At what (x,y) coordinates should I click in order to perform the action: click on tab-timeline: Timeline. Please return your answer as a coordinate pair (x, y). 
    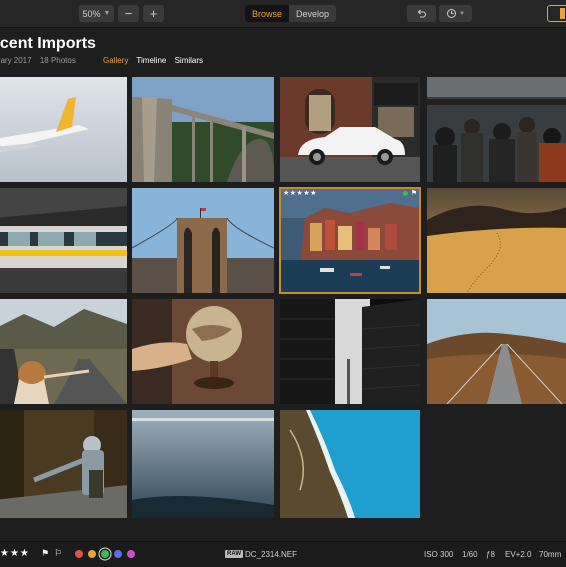
    Looking at the image, I should click on (151, 60).